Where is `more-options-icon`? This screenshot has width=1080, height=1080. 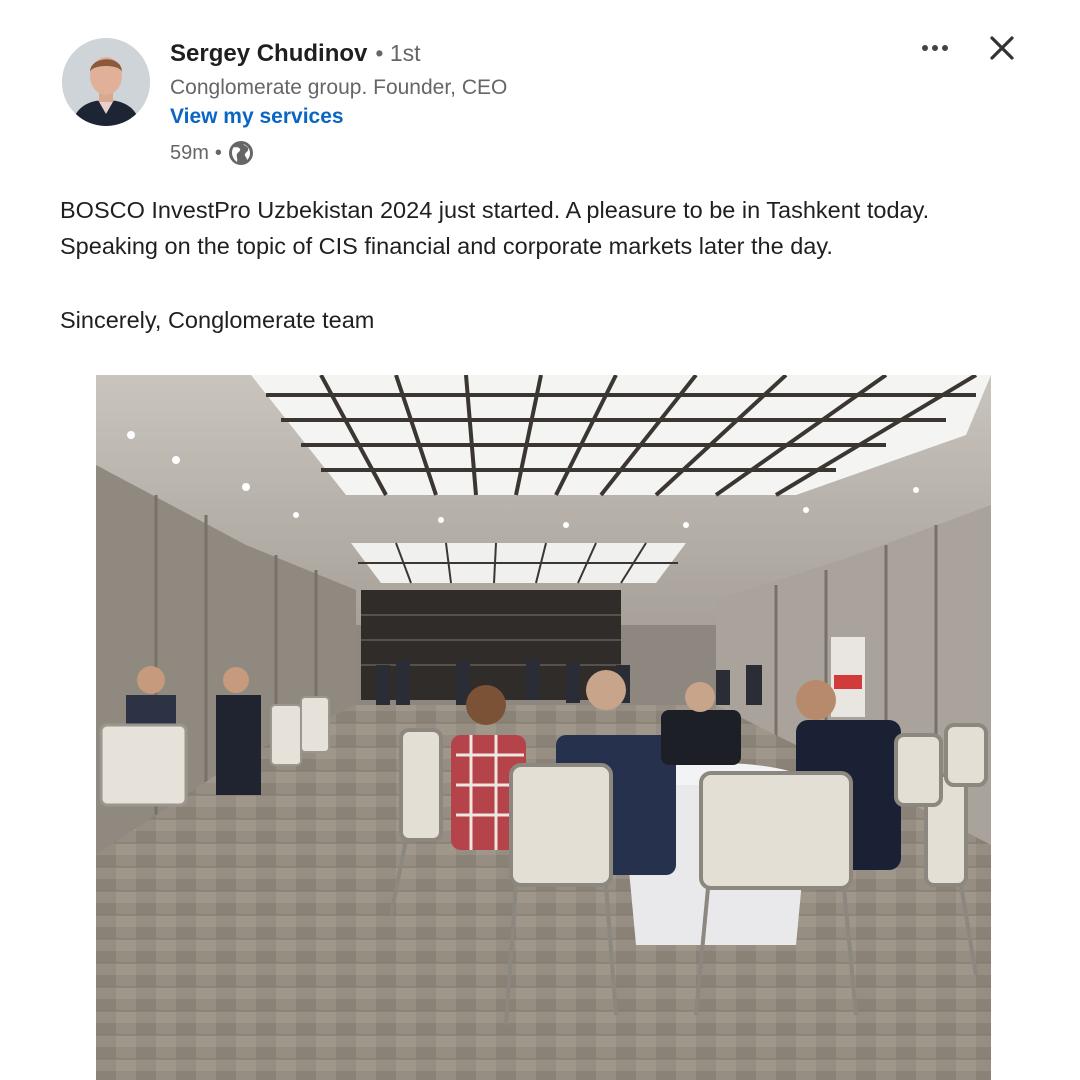 more-options-icon is located at coordinates (935, 48).